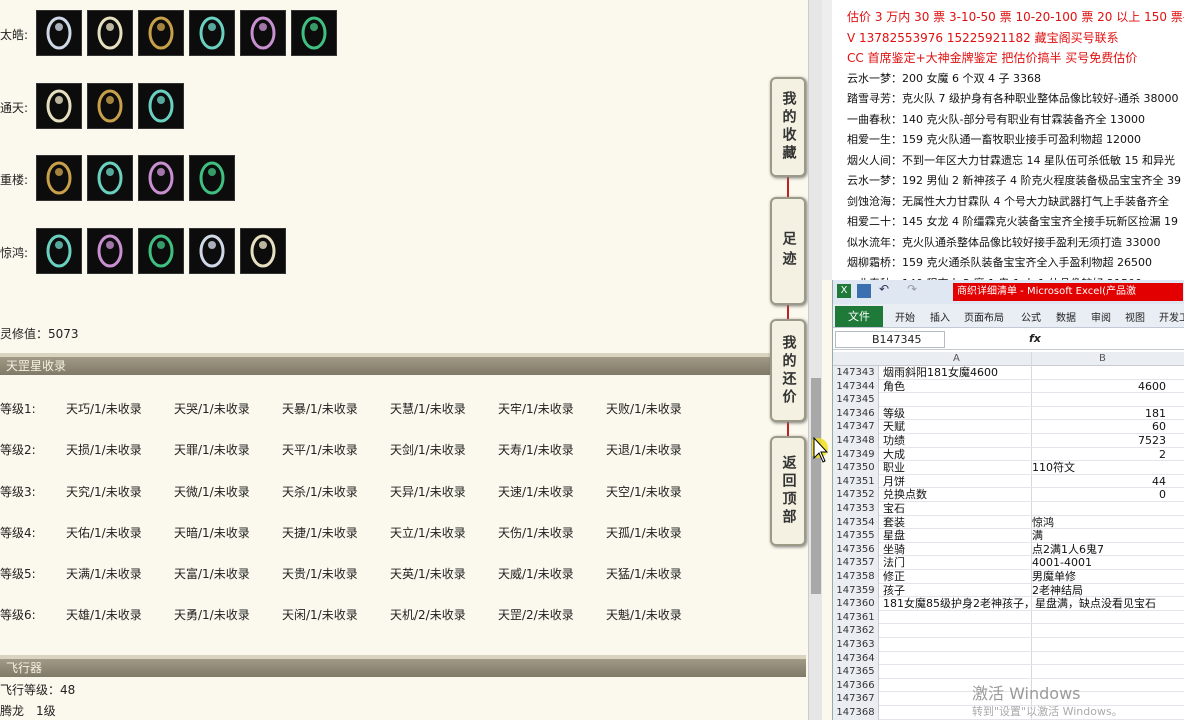 The width and height of the screenshot is (1184, 720). Describe the element at coordinates (110, 33) in the screenshot. I see `robe-icon` at that location.